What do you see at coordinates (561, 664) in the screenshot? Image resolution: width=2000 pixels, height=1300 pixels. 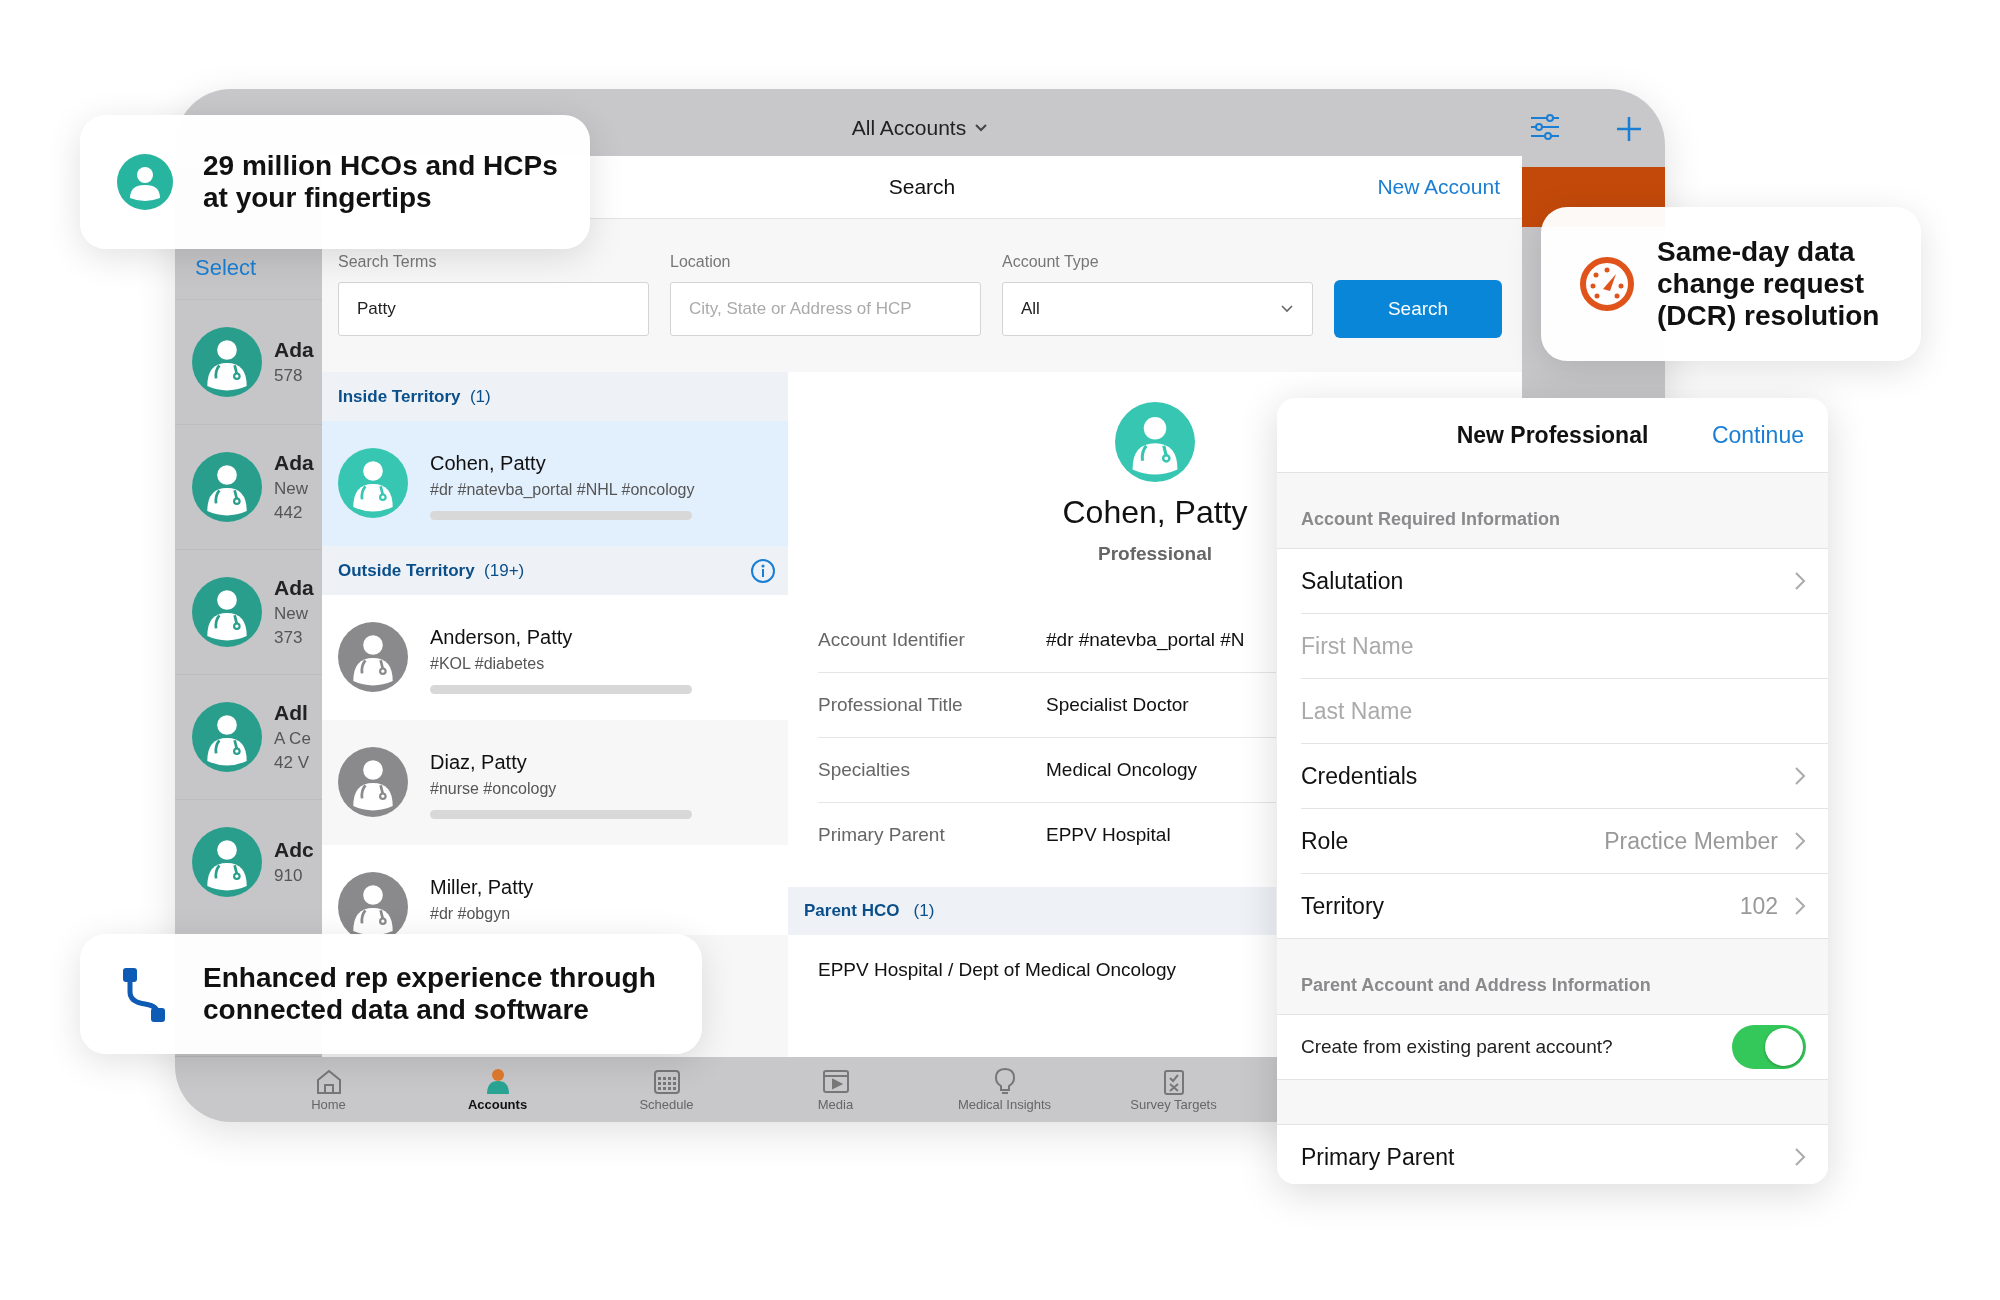 I see `result-tags: #KOL #diabetes` at bounding box center [561, 664].